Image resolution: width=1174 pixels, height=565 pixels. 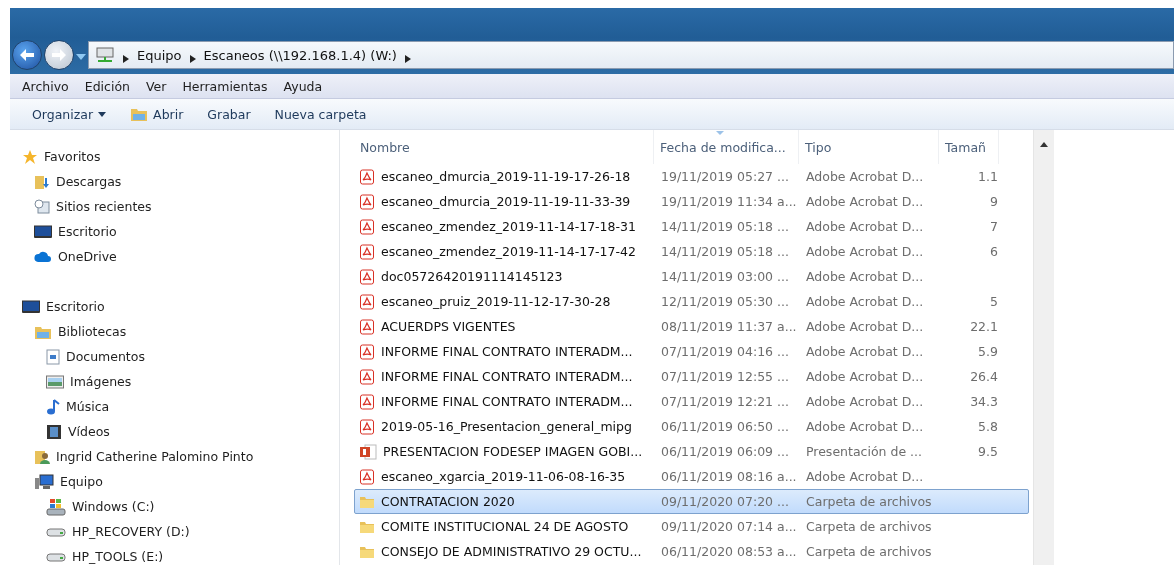 What do you see at coordinates (691, 551) in the screenshot?
I see `file-row: CONSEJO DE ADMINISTRATIVO 29 OCTU... 06/11/2020 08:53 a... Carpeta de archivos` at bounding box center [691, 551].